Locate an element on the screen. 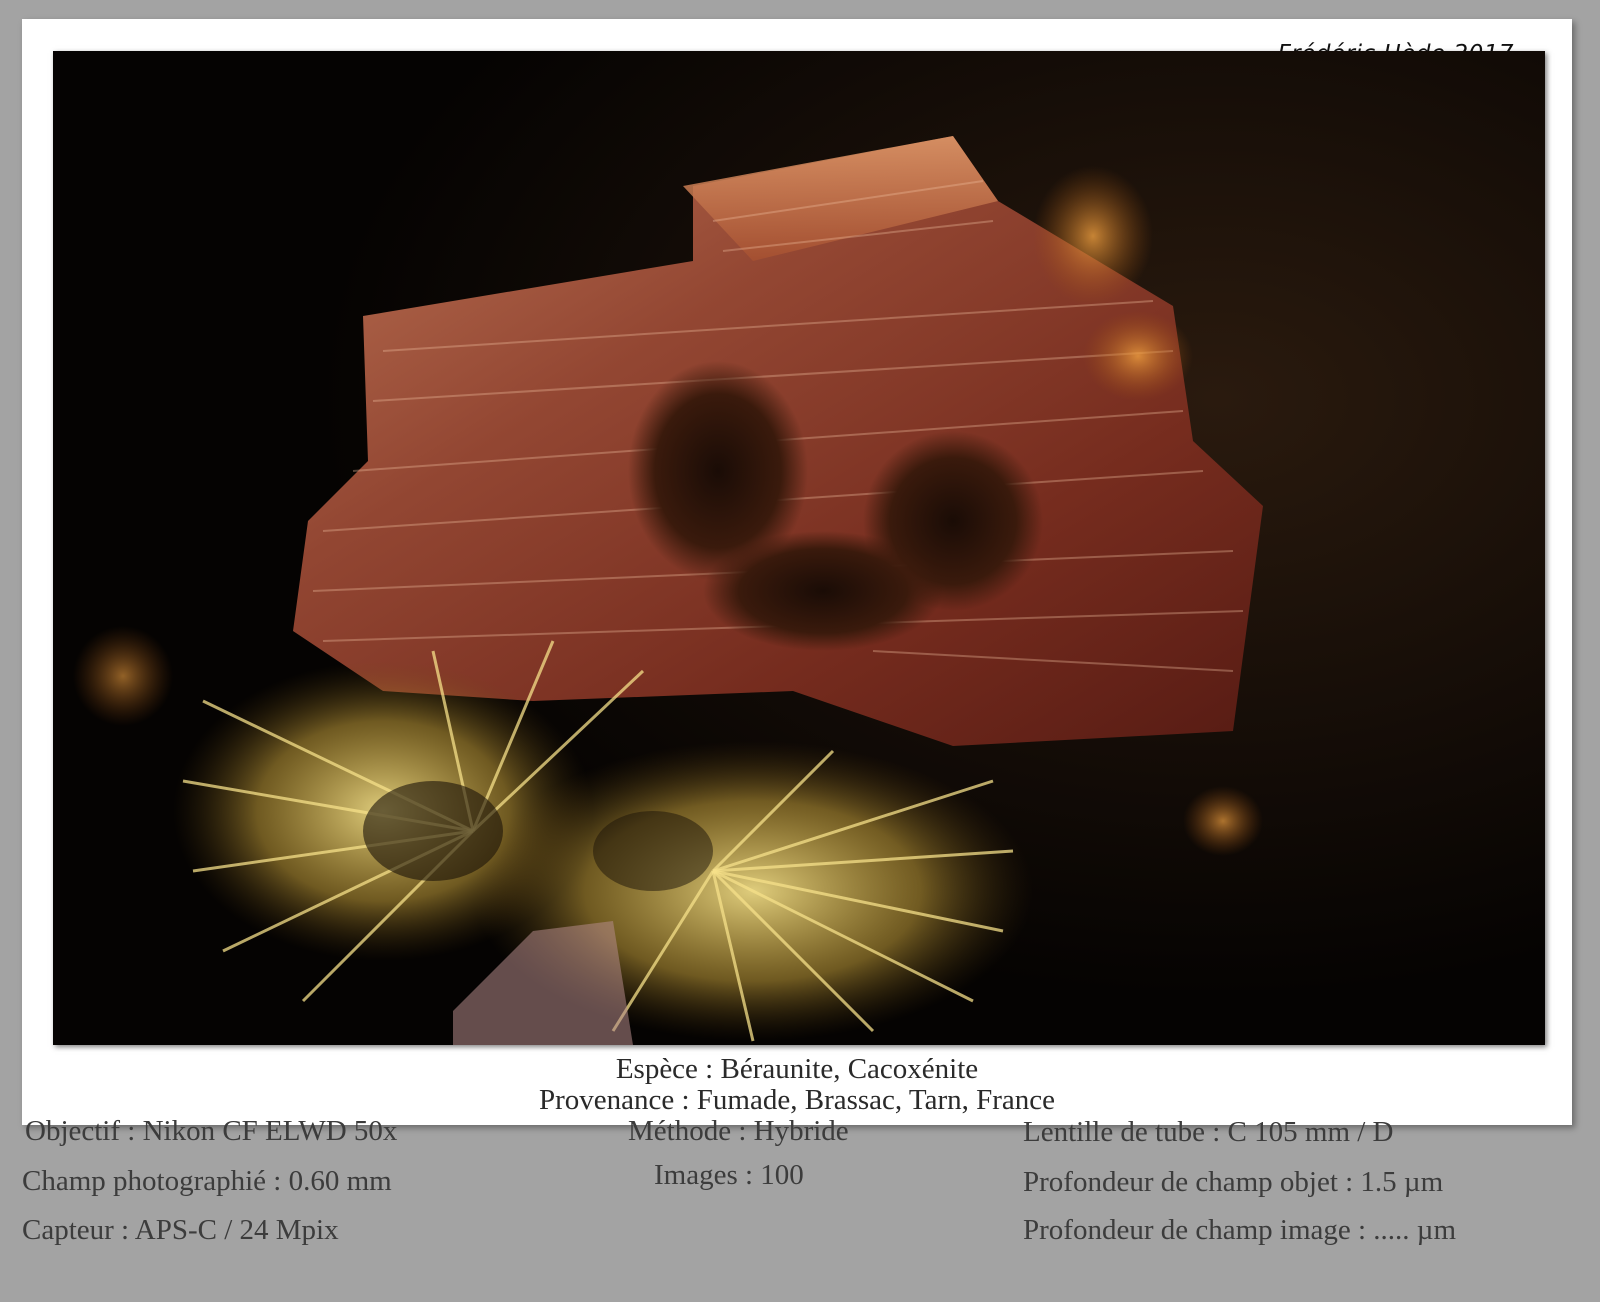  species-caption: Espèce : Béraunite, Cacoxénite is located at coordinates (797, 1069).